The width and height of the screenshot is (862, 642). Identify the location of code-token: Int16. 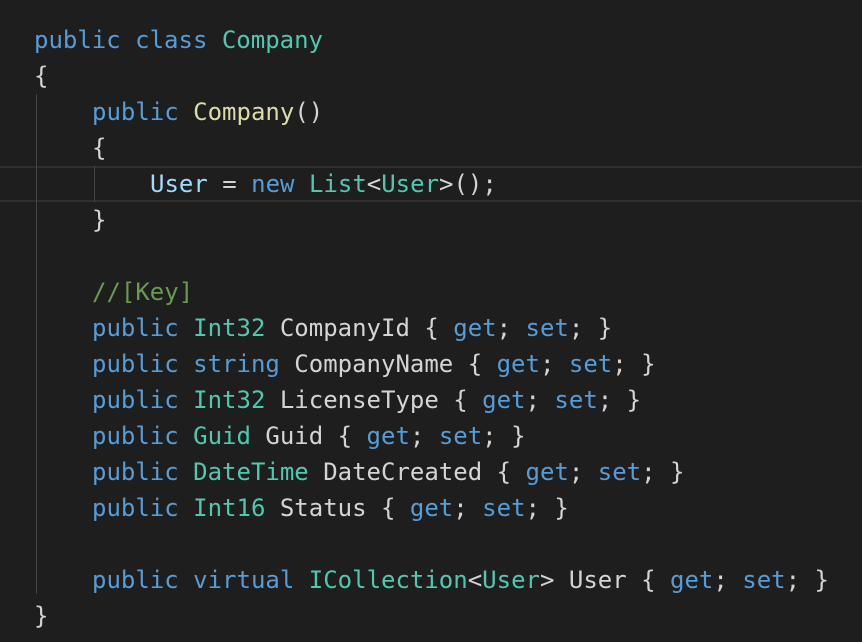
(229, 508).